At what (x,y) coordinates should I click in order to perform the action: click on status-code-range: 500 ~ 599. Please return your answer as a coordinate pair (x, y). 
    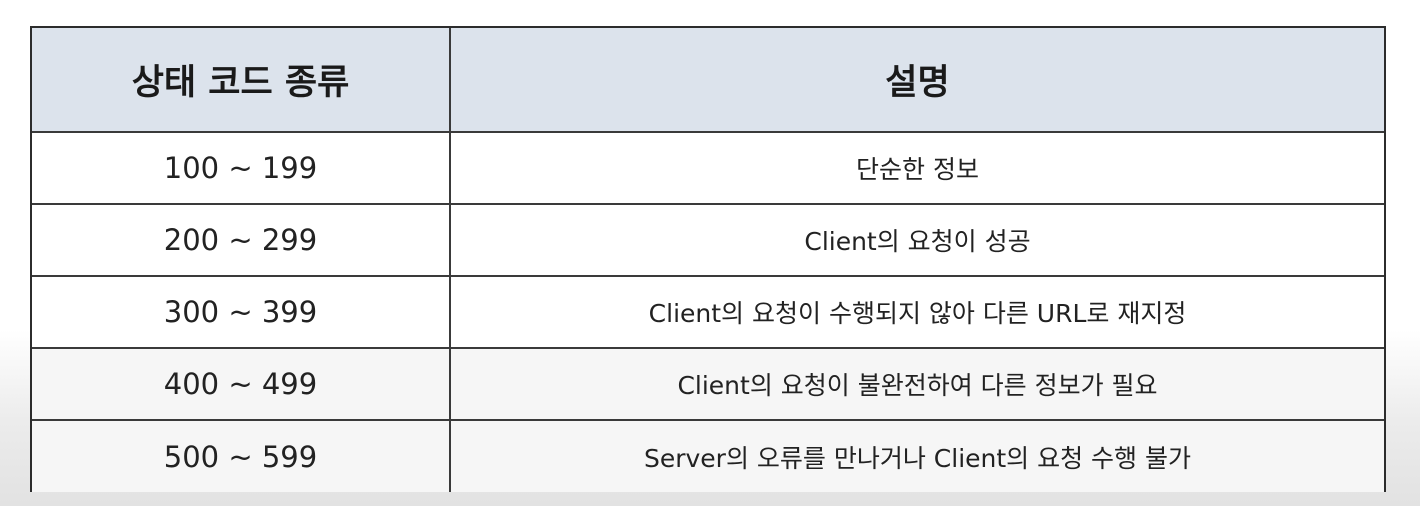
    Looking at the image, I should click on (241, 455).